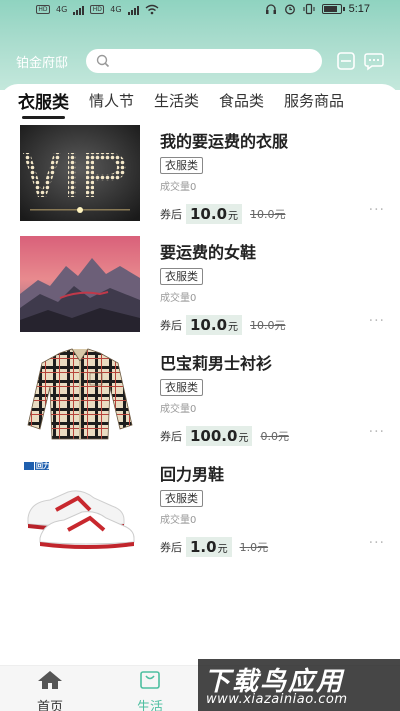  What do you see at coordinates (80, 395) in the screenshot?
I see `plaid-shirt-image` at bounding box center [80, 395].